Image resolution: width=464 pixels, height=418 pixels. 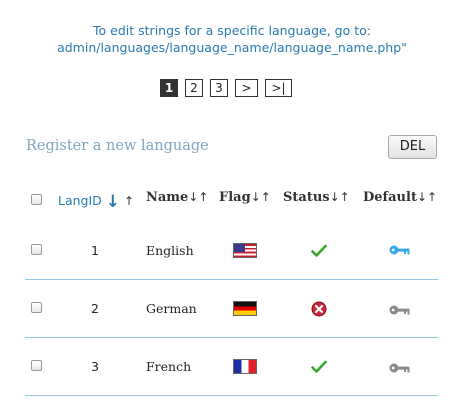 What do you see at coordinates (319, 309) in the screenshot?
I see `inactive-x-icon` at bounding box center [319, 309].